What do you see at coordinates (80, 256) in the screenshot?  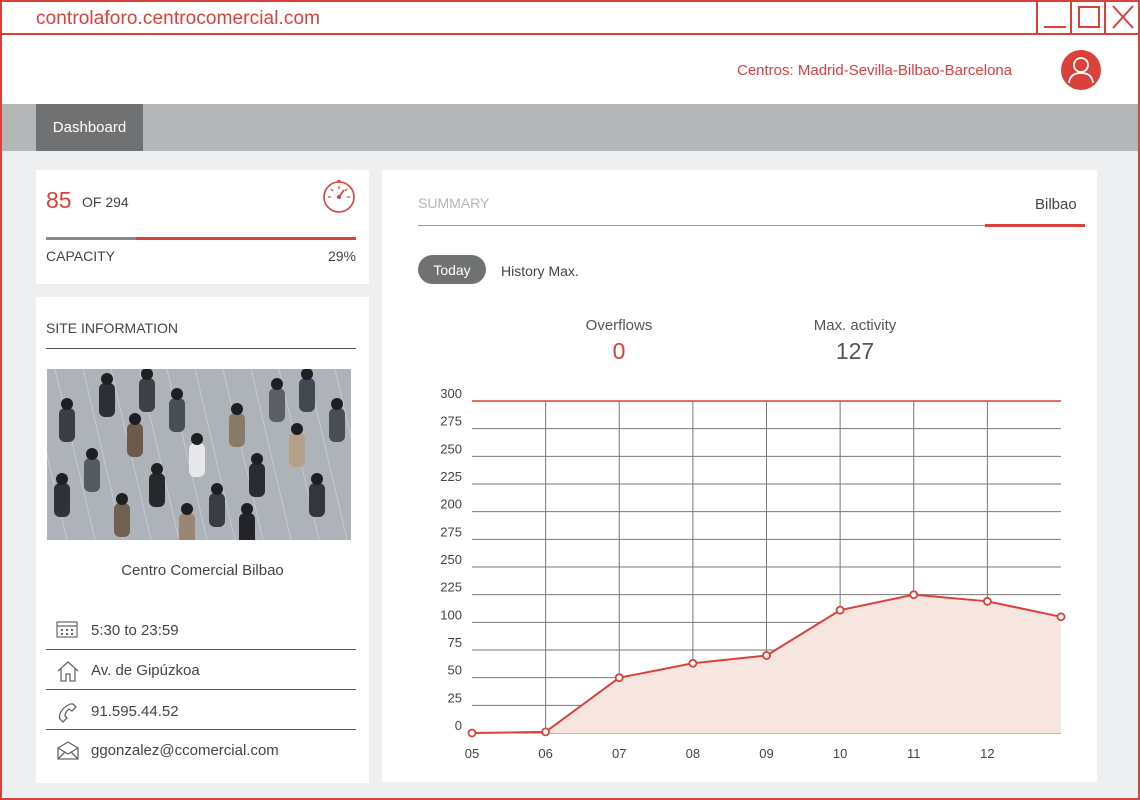 I see `capacity-label: CAPACITY` at bounding box center [80, 256].